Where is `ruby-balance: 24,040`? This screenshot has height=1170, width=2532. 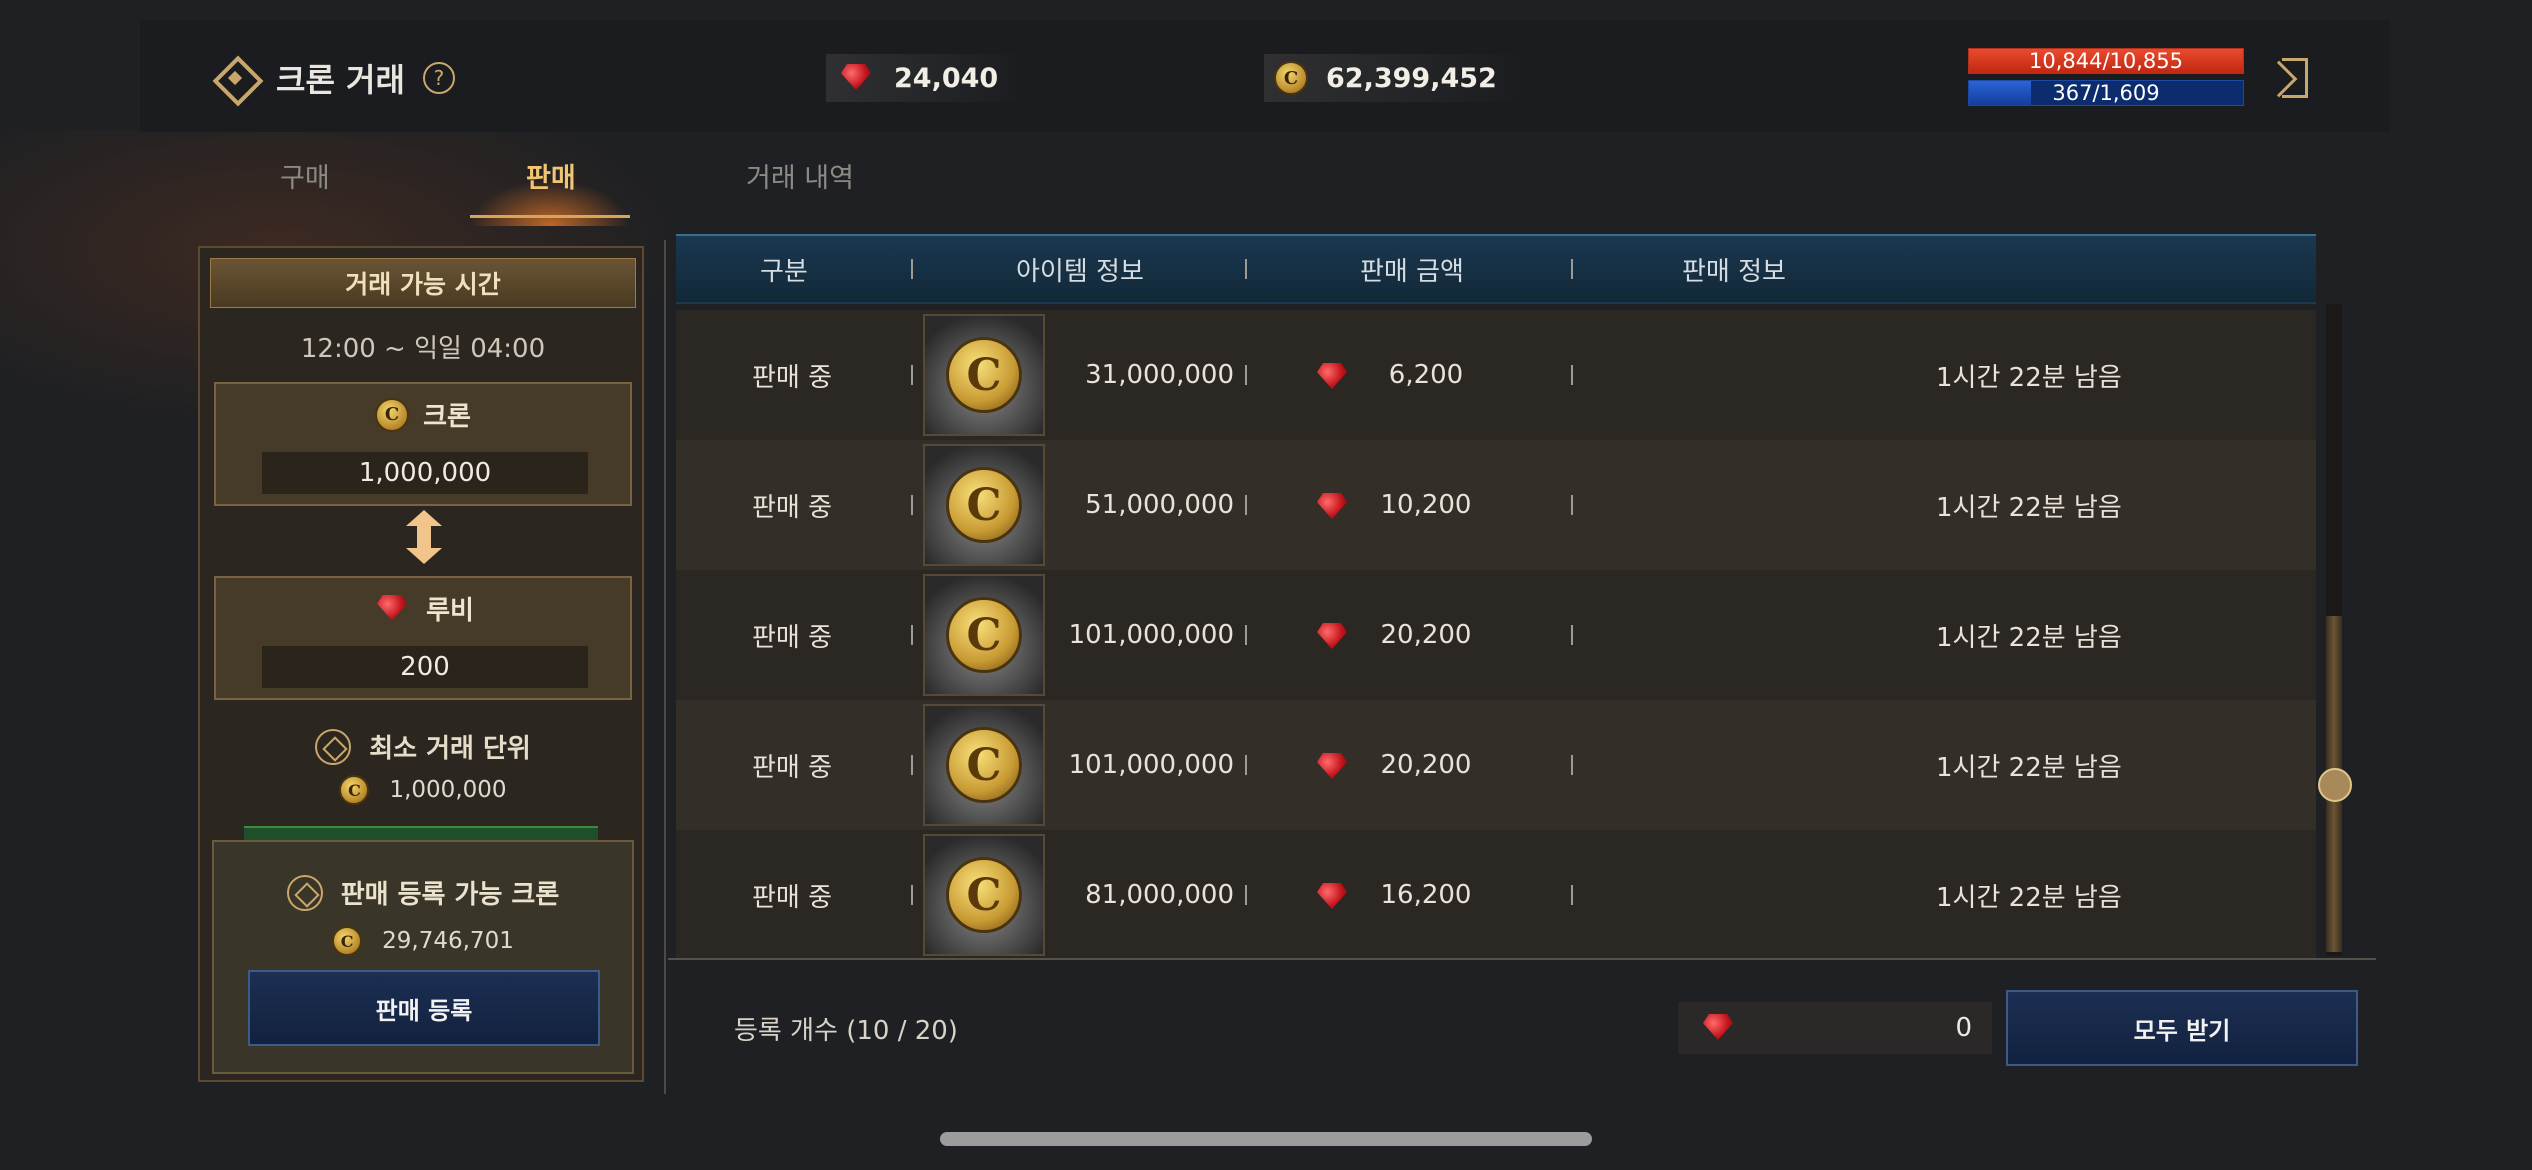
ruby-balance: 24,040 is located at coordinates (927, 78).